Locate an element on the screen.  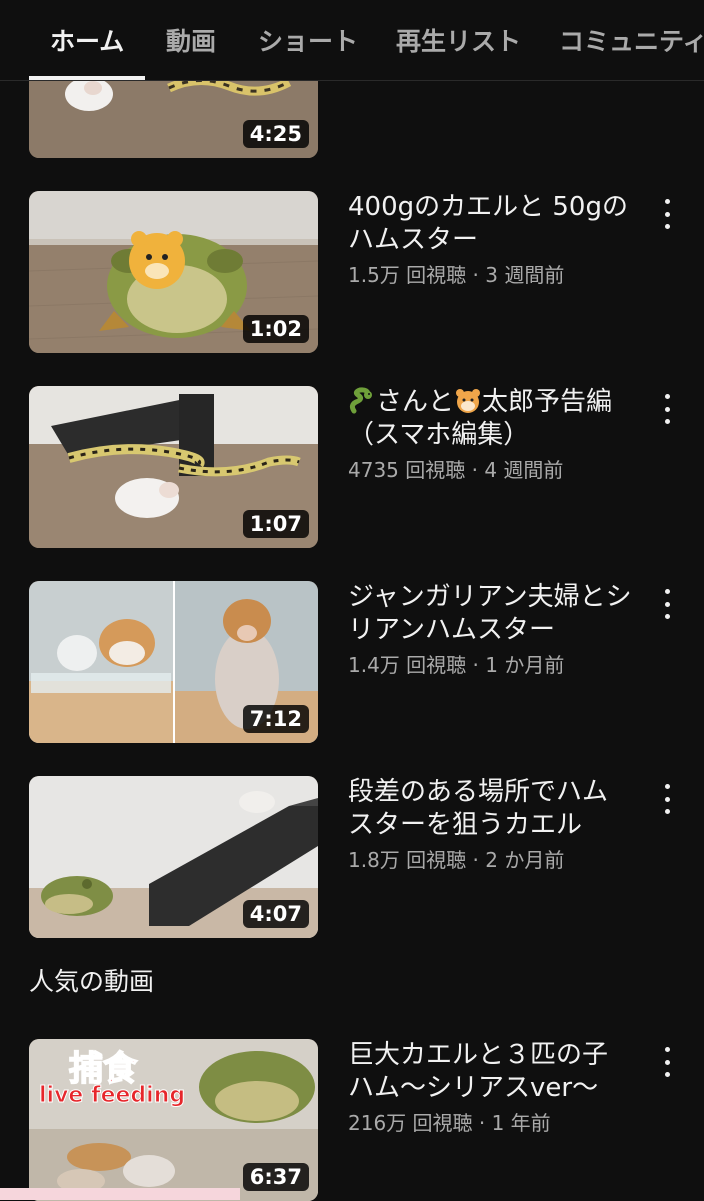
thumbnail-caption: live feeding is located at coordinates (112, 1096).